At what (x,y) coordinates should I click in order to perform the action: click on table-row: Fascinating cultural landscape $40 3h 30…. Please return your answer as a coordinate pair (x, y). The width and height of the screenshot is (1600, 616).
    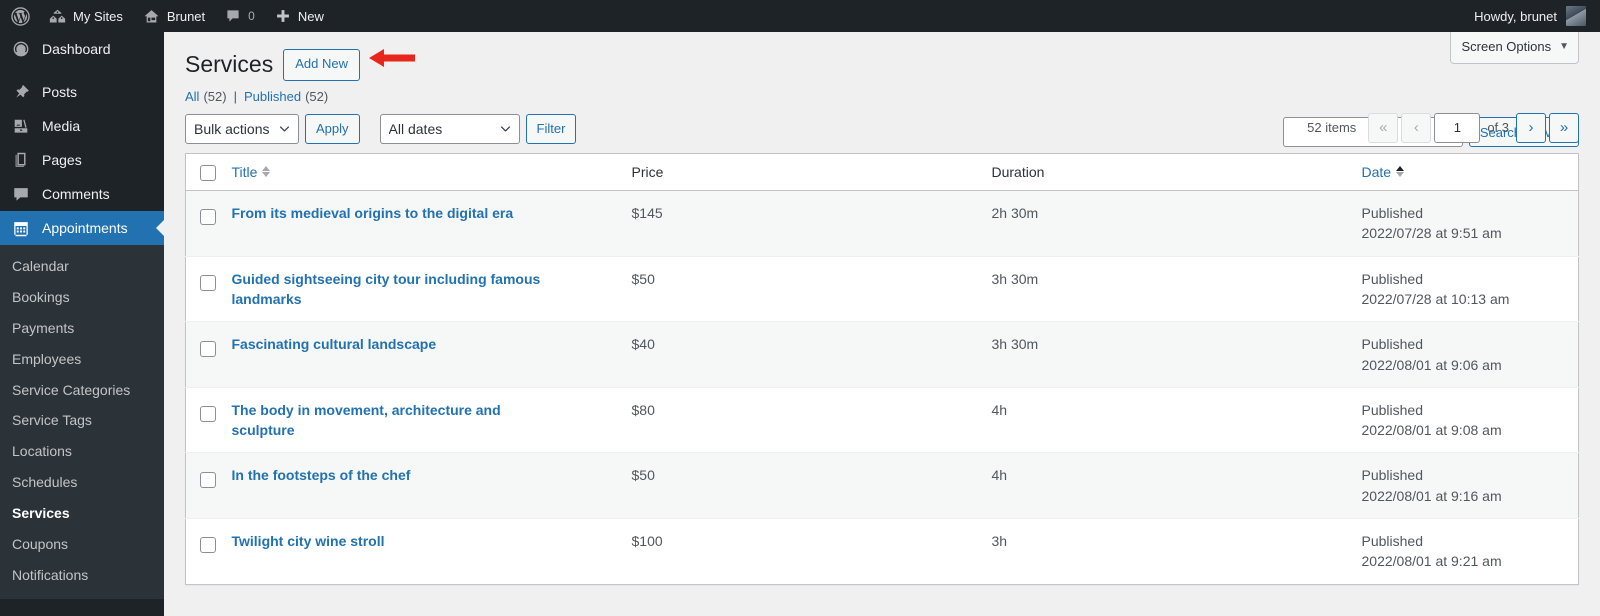
    Looking at the image, I should click on (882, 354).